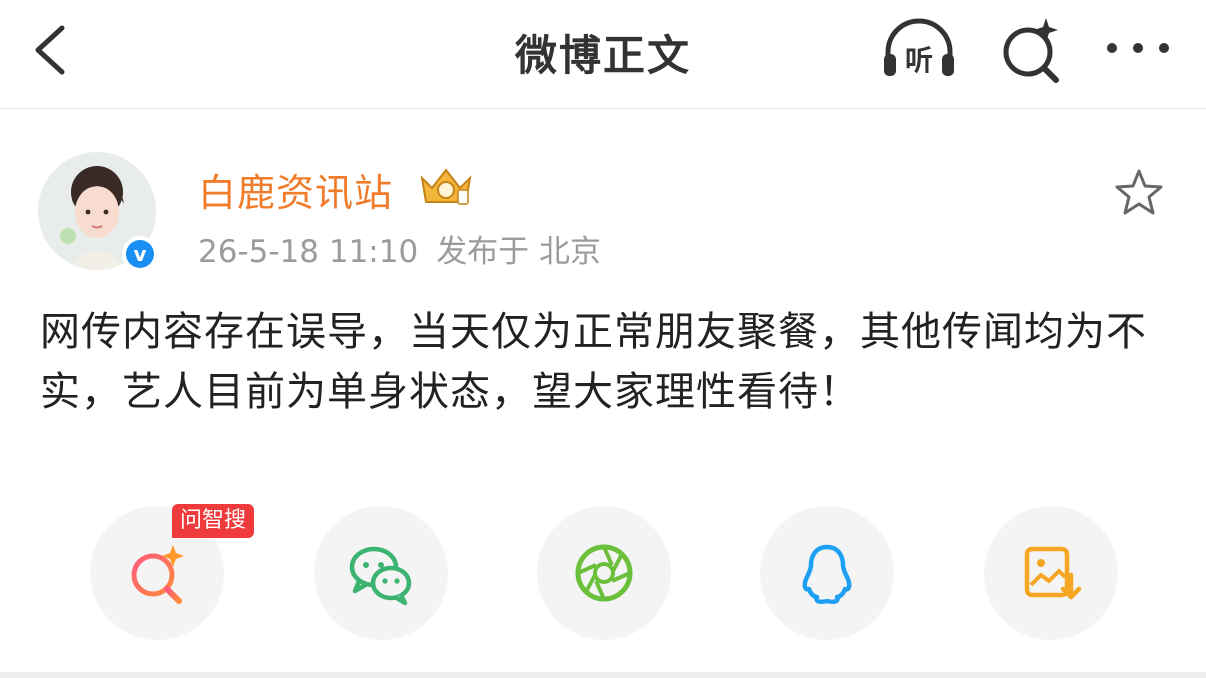 The width and height of the screenshot is (1206, 678). Describe the element at coordinates (519, 252) in the screenshot. I see `post-location: 发布于 北京` at that location.